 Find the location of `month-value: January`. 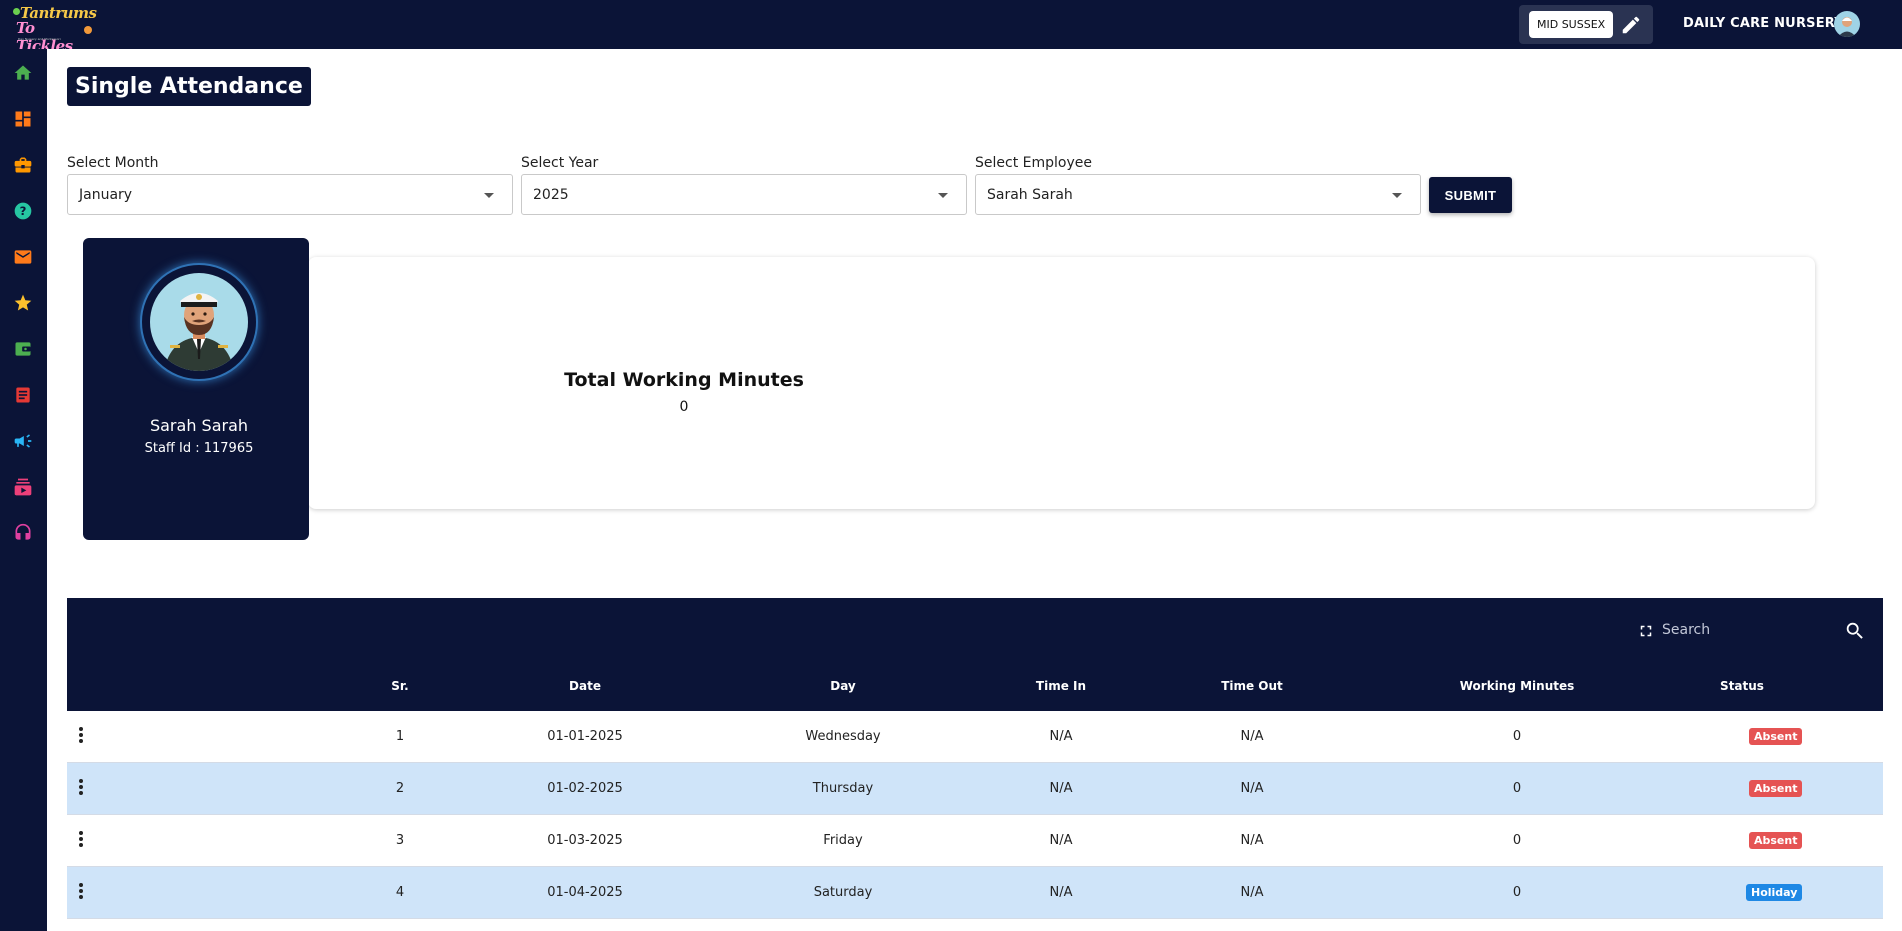

month-value: January is located at coordinates (106, 195).